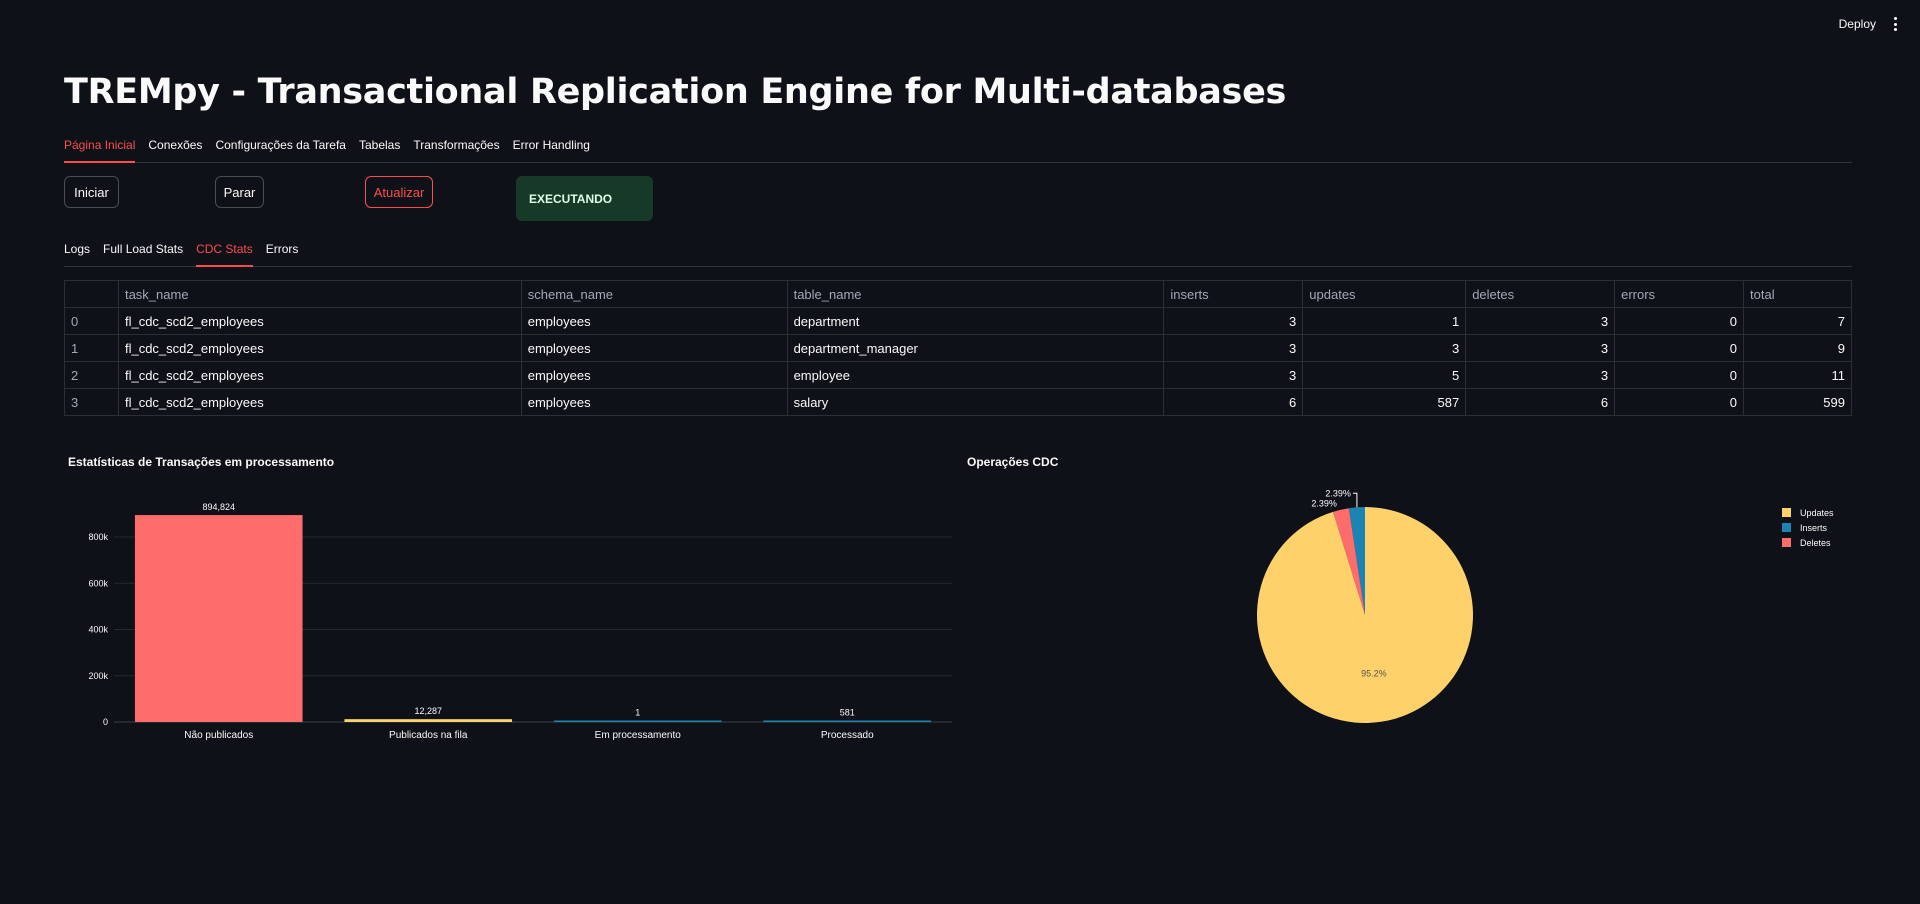 Image resolution: width=1920 pixels, height=904 pixels. Describe the element at coordinates (551, 150) in the screenshot. I see `tab-error-handling: Error Handling` at that location.